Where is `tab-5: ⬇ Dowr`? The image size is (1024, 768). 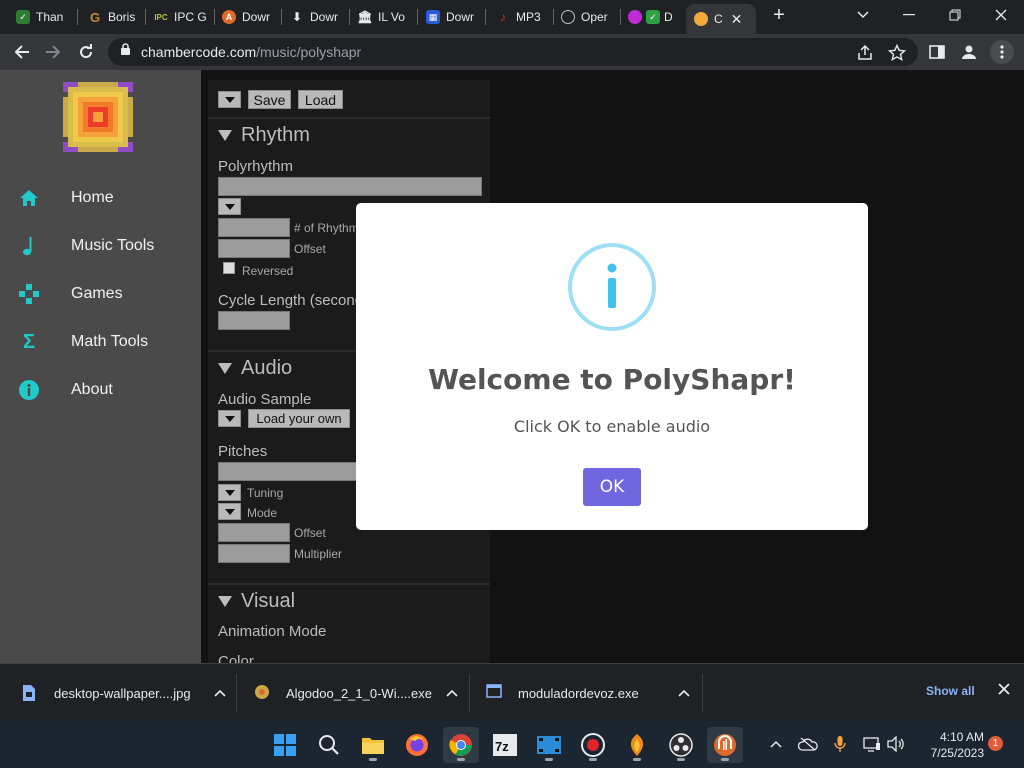 tab-5: ⬇ Dowr is located at coordinates (315, 17).